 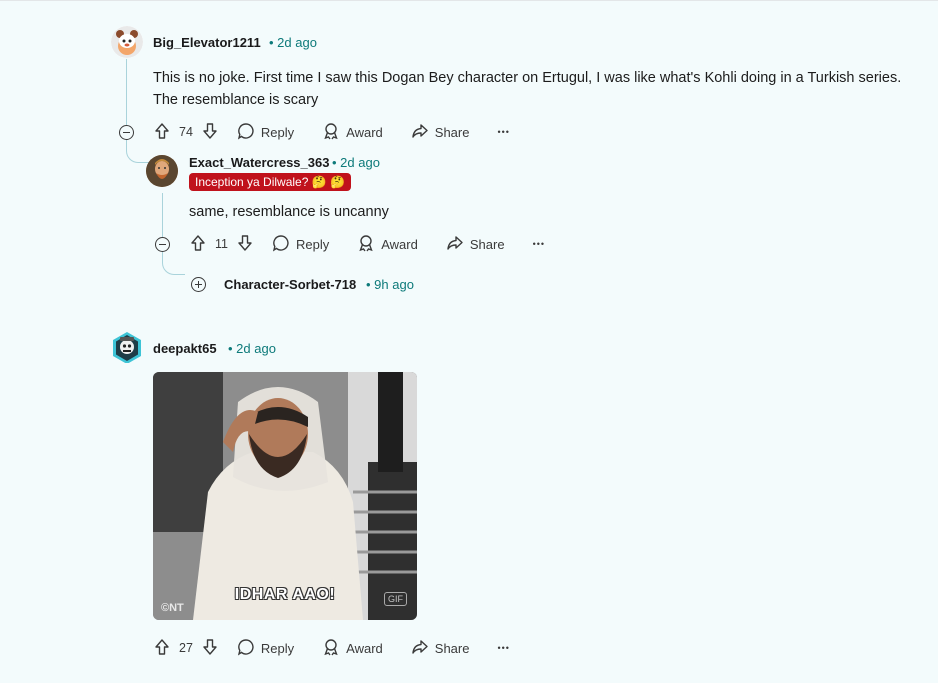 What do you see at coordinates (289, 212) in the screenshot?
I see `comment-body: same, resemblance is uncanny` at bounding box center [289, 212].